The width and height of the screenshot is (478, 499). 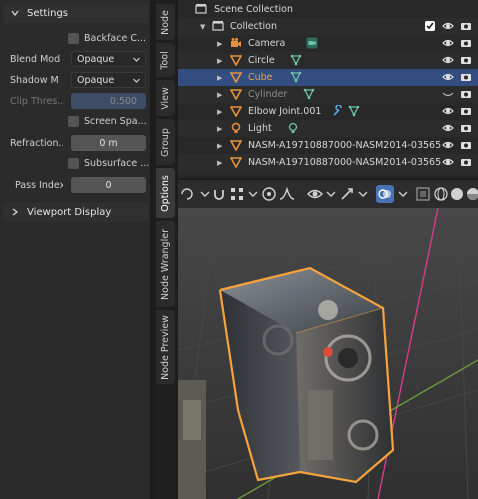 I want to click on collection-label: Collection, so click(x=253, y=26).